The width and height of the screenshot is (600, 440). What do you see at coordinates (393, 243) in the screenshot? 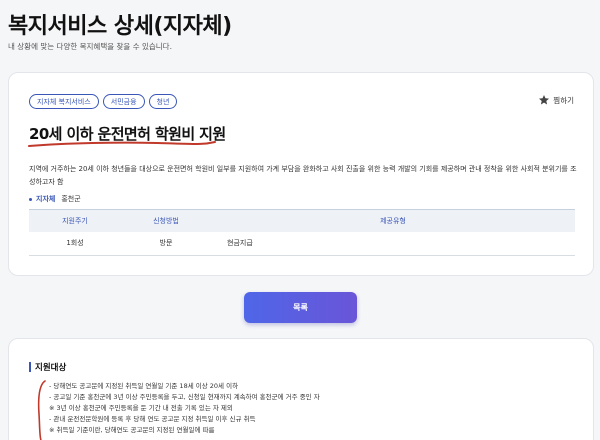
I see `cell-provision-type: 현금지급` at bounding box center [393, 243].